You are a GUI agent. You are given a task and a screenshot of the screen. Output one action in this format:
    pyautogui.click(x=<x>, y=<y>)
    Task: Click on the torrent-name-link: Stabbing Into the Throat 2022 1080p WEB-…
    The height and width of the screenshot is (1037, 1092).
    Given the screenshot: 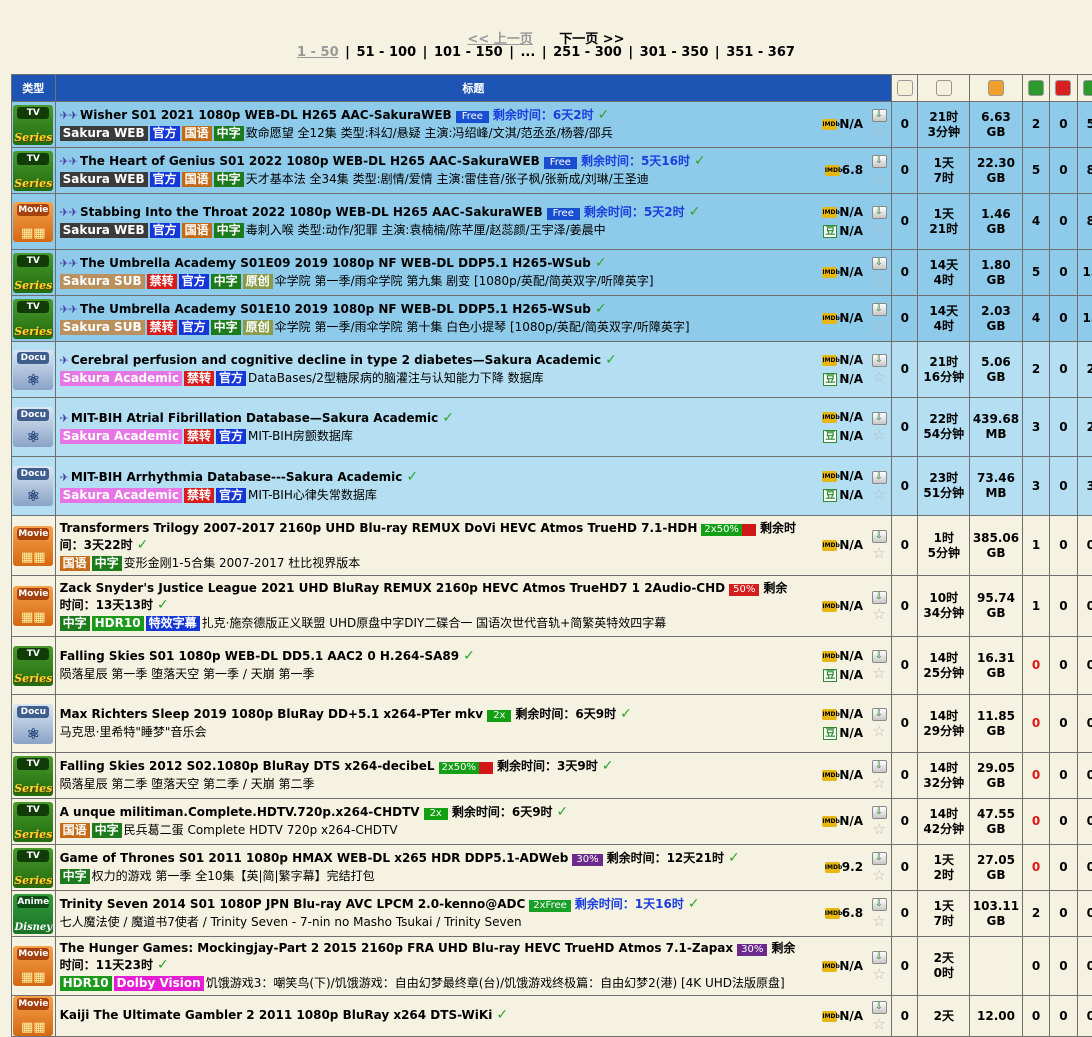 What is the action you would take?
    pyautogui.click(x=311, y=212)
    